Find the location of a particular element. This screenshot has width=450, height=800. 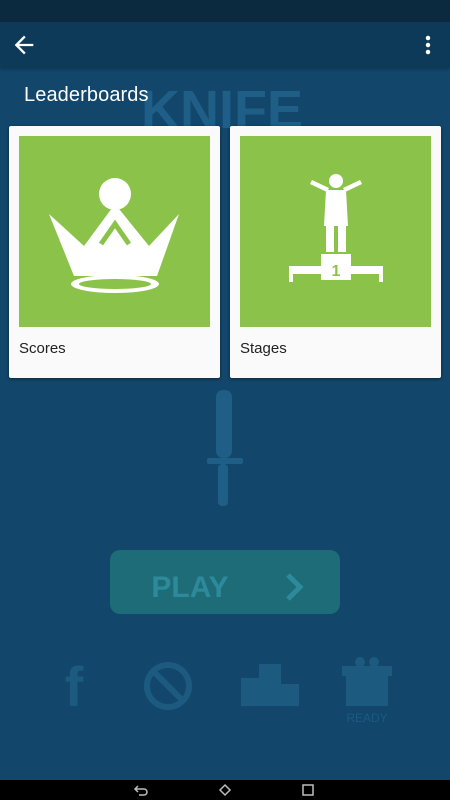

back-nav-icon is located at coordinates (141, 790).